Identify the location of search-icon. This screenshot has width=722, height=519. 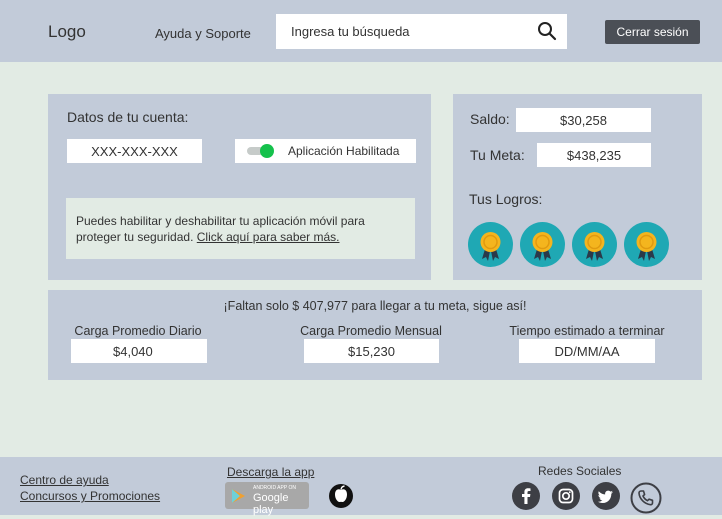
(547, 31).